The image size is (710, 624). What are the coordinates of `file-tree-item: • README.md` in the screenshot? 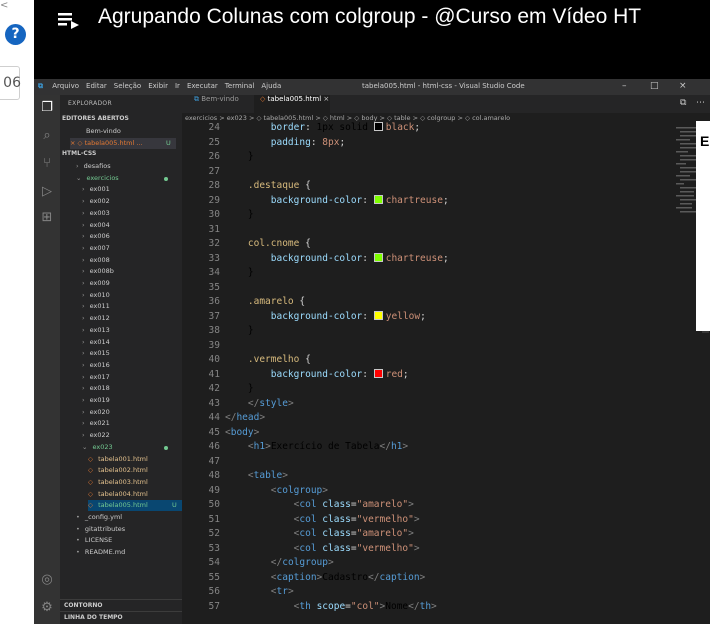 It's located at (129, 552).